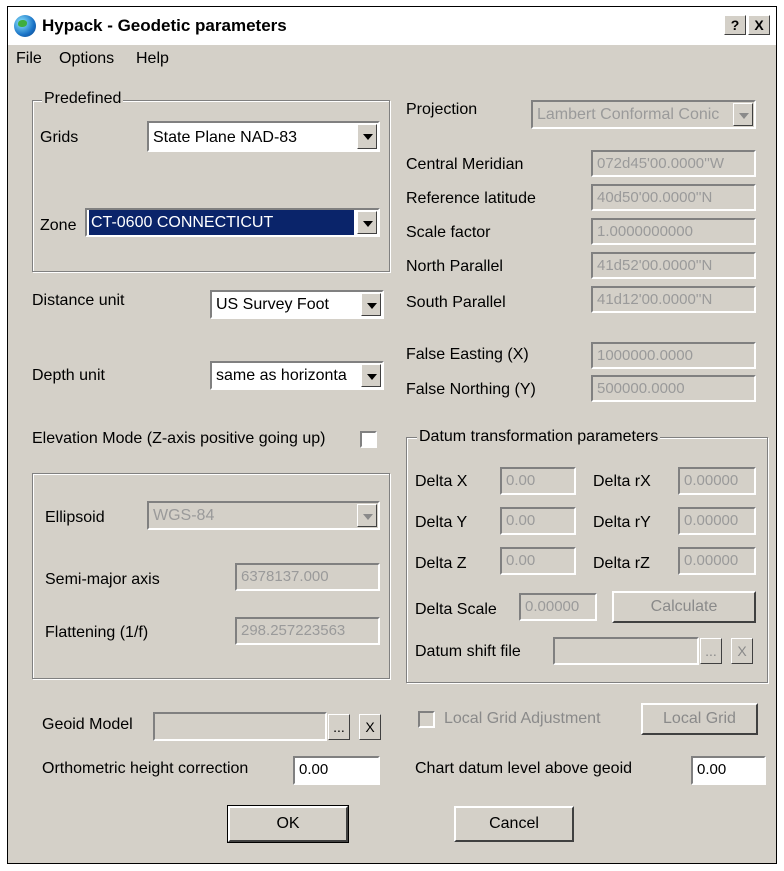 The height and width of the screenshot is (871, 784). What do you see at coordinates (673, 355) in the screenshot?
I see `false-easting-field: 1000000.0000` at bounding box center [673, 355].